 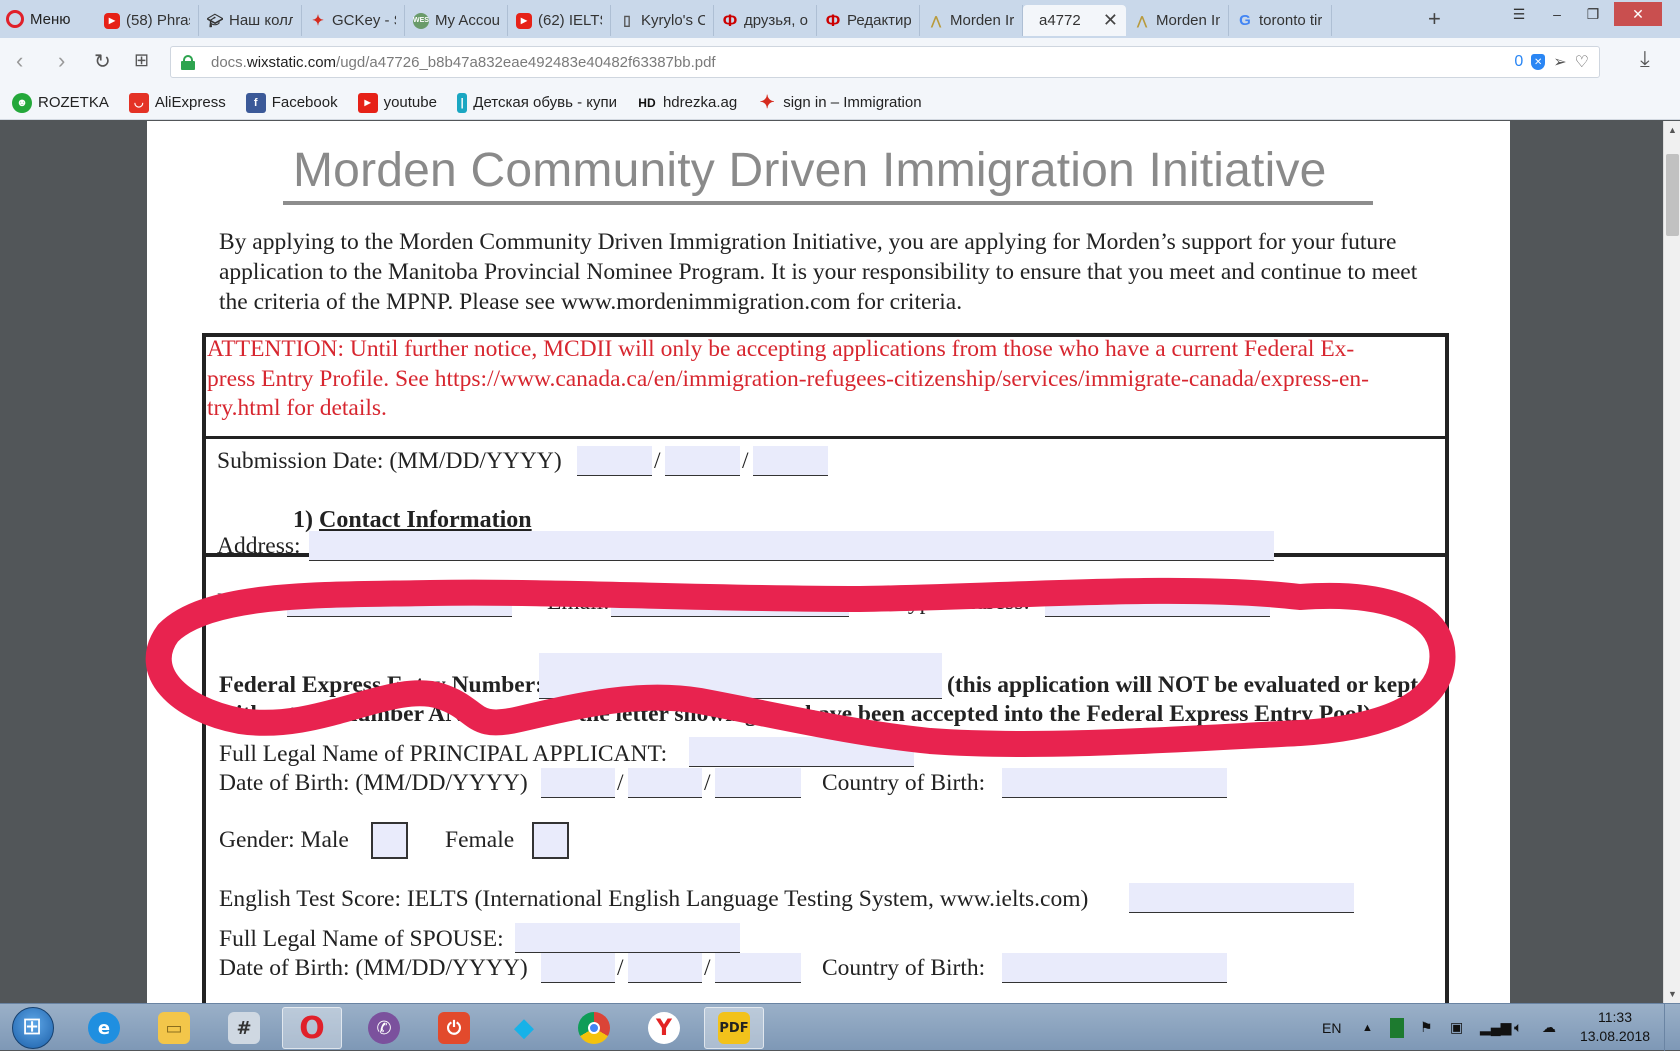 What do you see at coordinates (304, 102) in the screenshot?
I see `bookmark-label: Facebook` at bounding box center [304, 102].